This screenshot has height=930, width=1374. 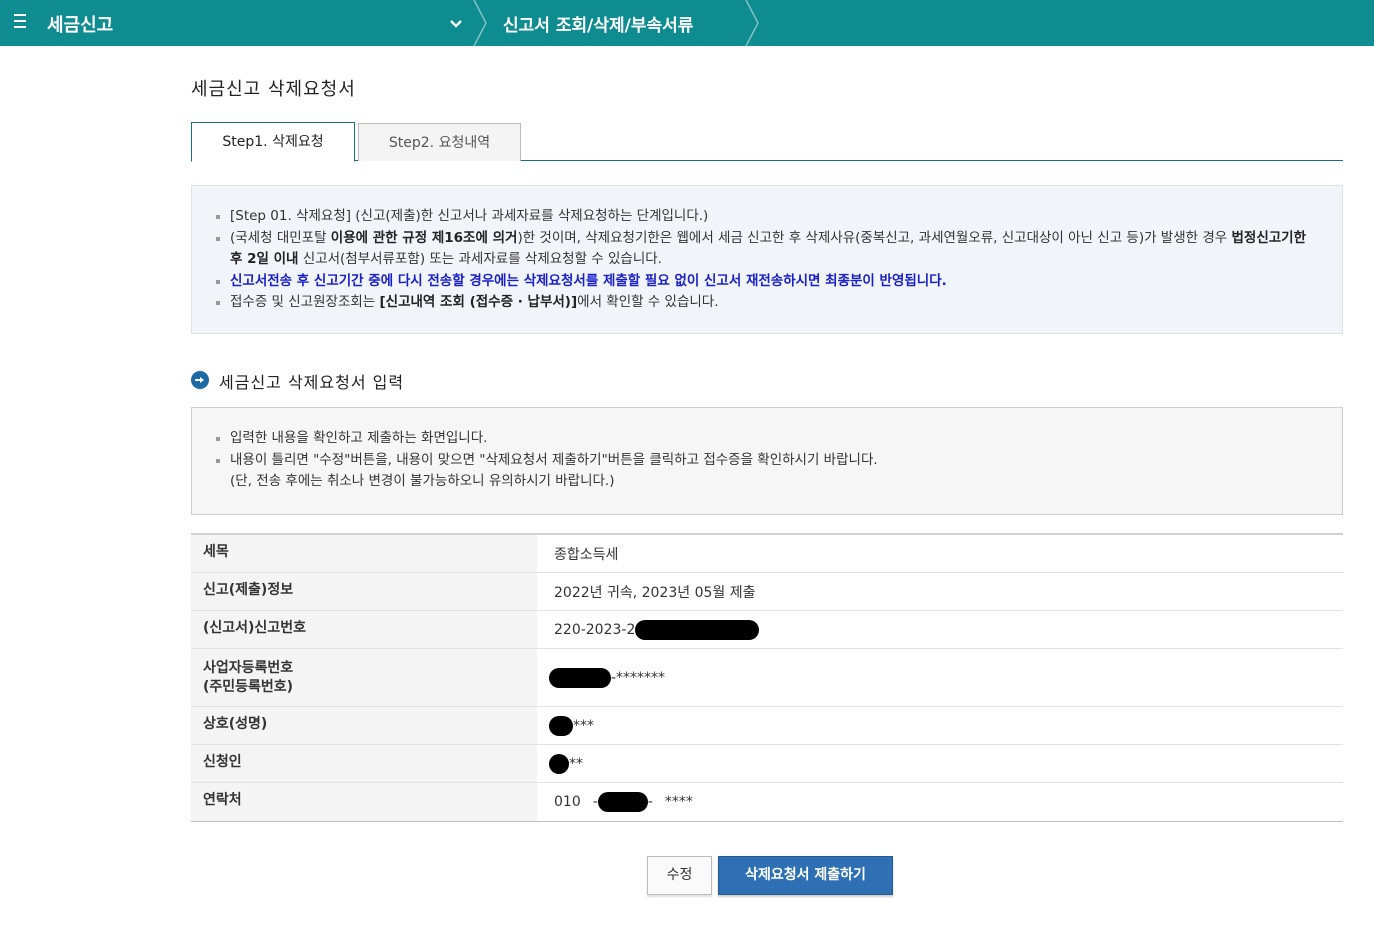 I want to click on menu-icon, so click(x=22, y=23).